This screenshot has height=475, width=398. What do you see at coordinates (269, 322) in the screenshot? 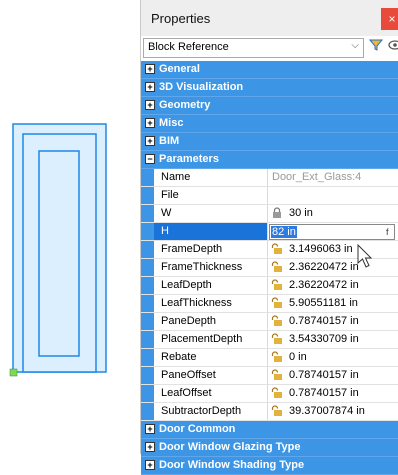
I see `property-row-panedepth: PaneDepth 0.78740157 in` at bounding box center [269, 322].